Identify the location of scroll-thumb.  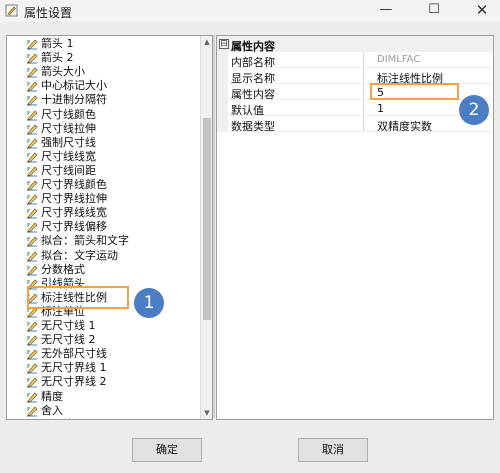
(207, 219).